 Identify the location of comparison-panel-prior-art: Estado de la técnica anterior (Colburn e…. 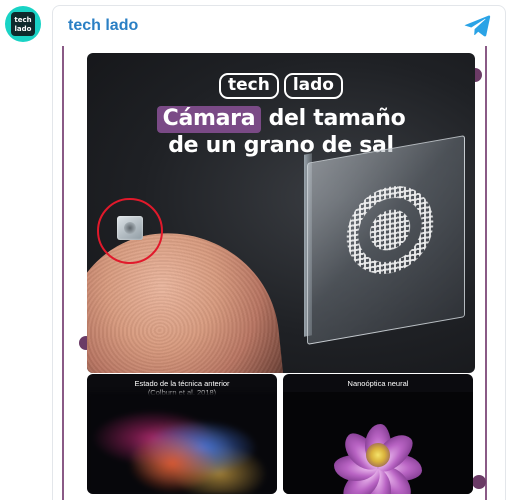
(182, 434).